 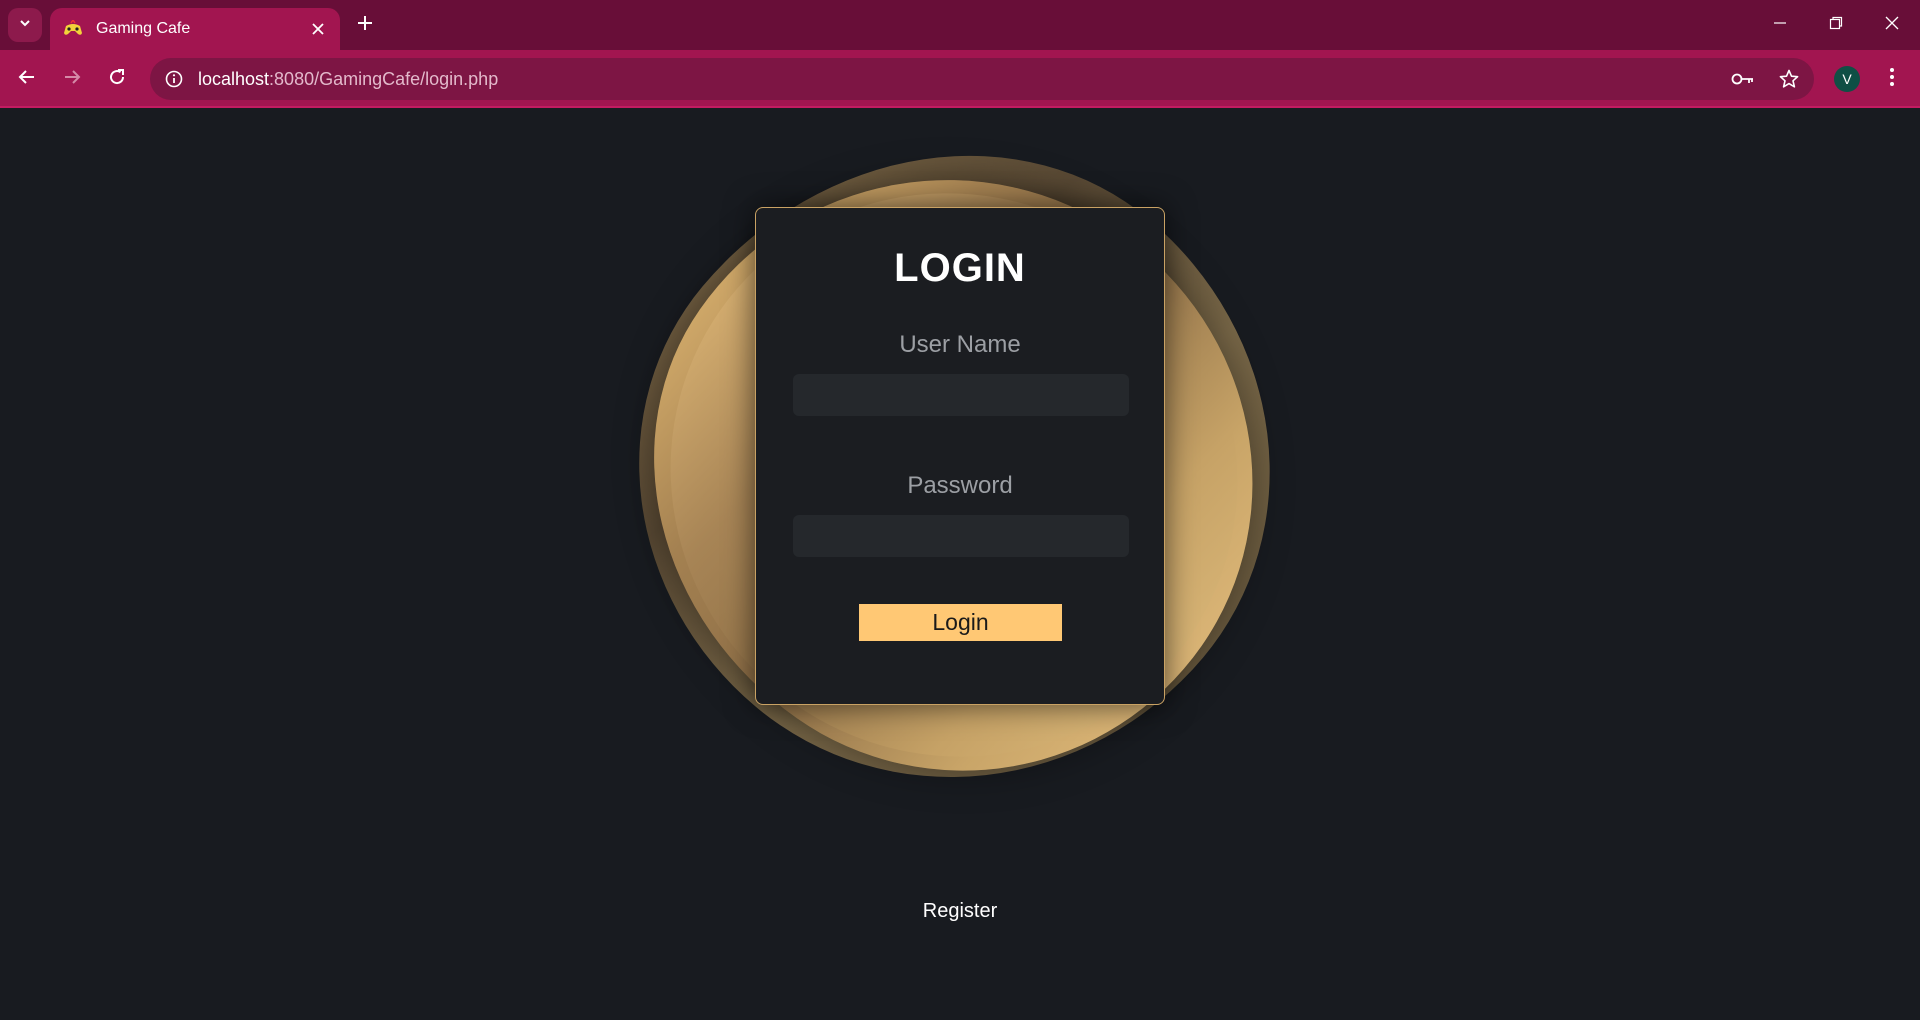 I want to click on reload-button, so click(x=117, y=79).